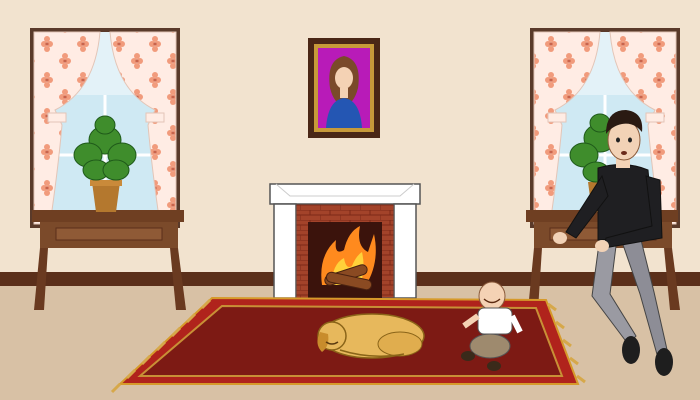  Describe the element at coordinates (345, 241) in the screenshot. I see `fireplace` at that location.